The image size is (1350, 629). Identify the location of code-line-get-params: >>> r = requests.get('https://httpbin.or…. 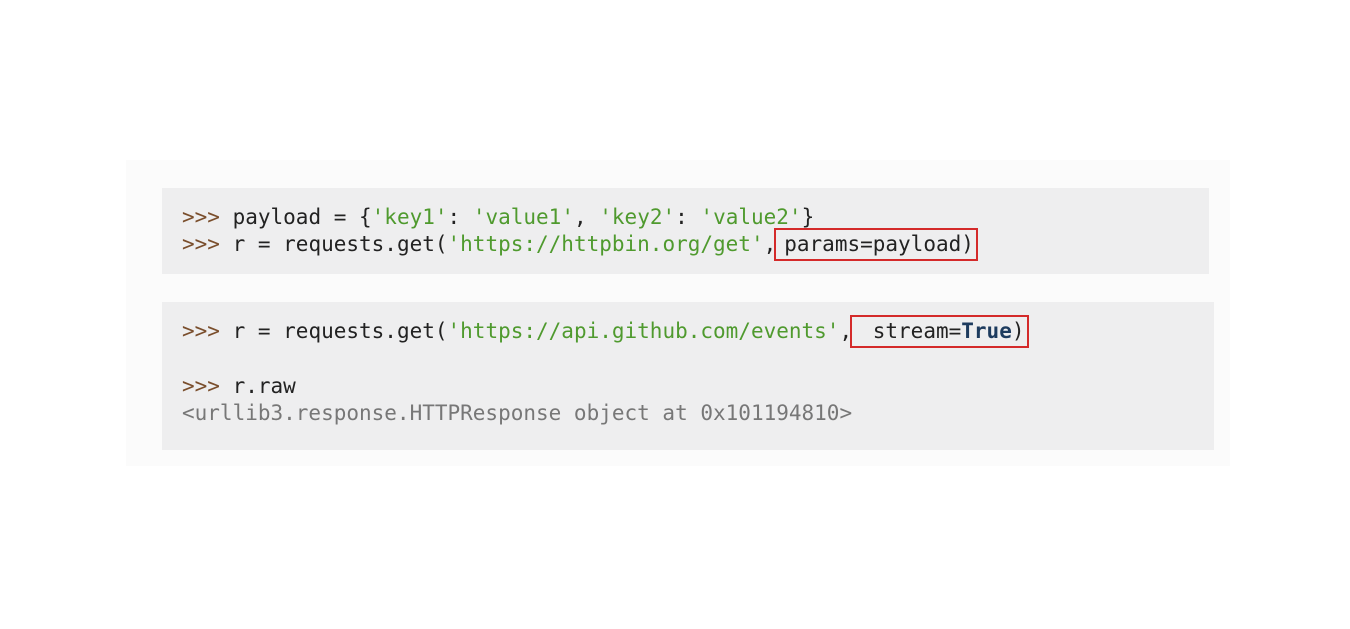
(695, 244).